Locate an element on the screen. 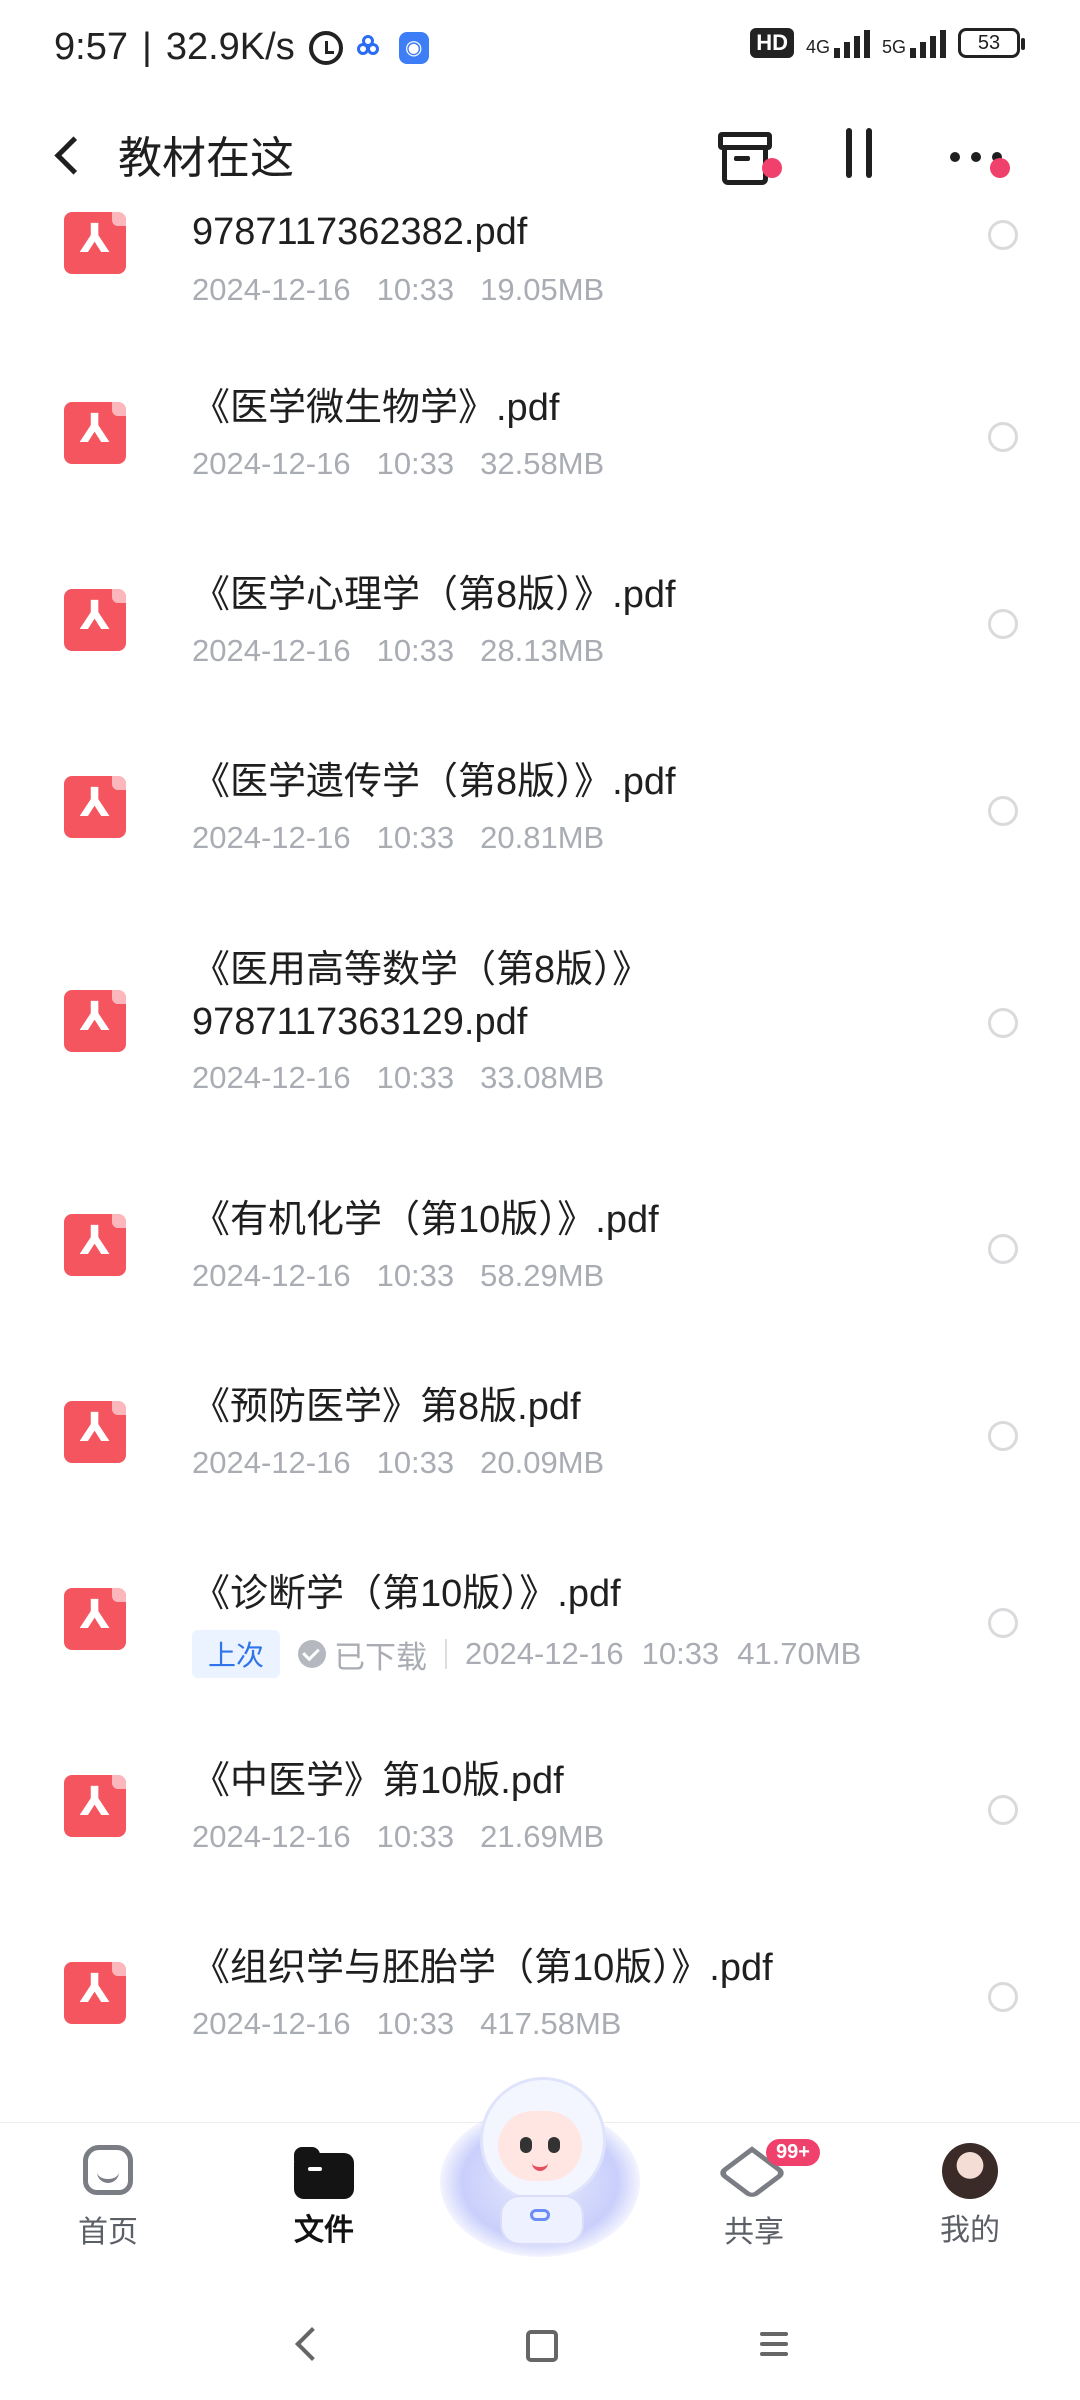 The image size is (1080, 2400). file-meta: 上次 已下载 2024-12-16 10:33 41.70MB is located at coordinates (526, 1654).